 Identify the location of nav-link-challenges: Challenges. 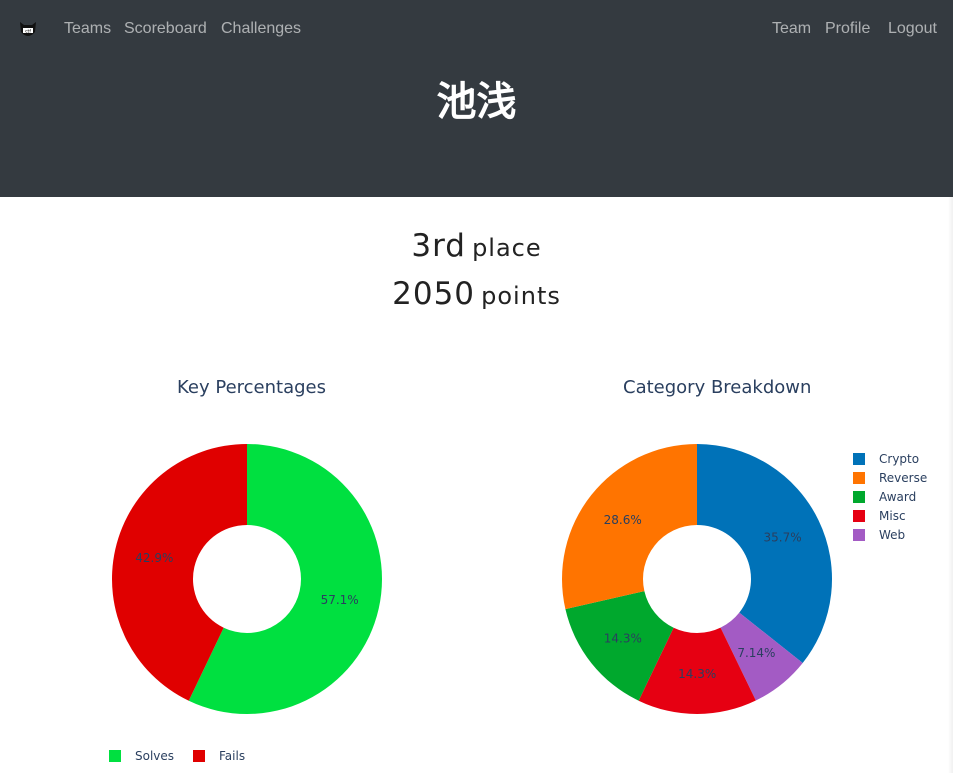
(261, 29).